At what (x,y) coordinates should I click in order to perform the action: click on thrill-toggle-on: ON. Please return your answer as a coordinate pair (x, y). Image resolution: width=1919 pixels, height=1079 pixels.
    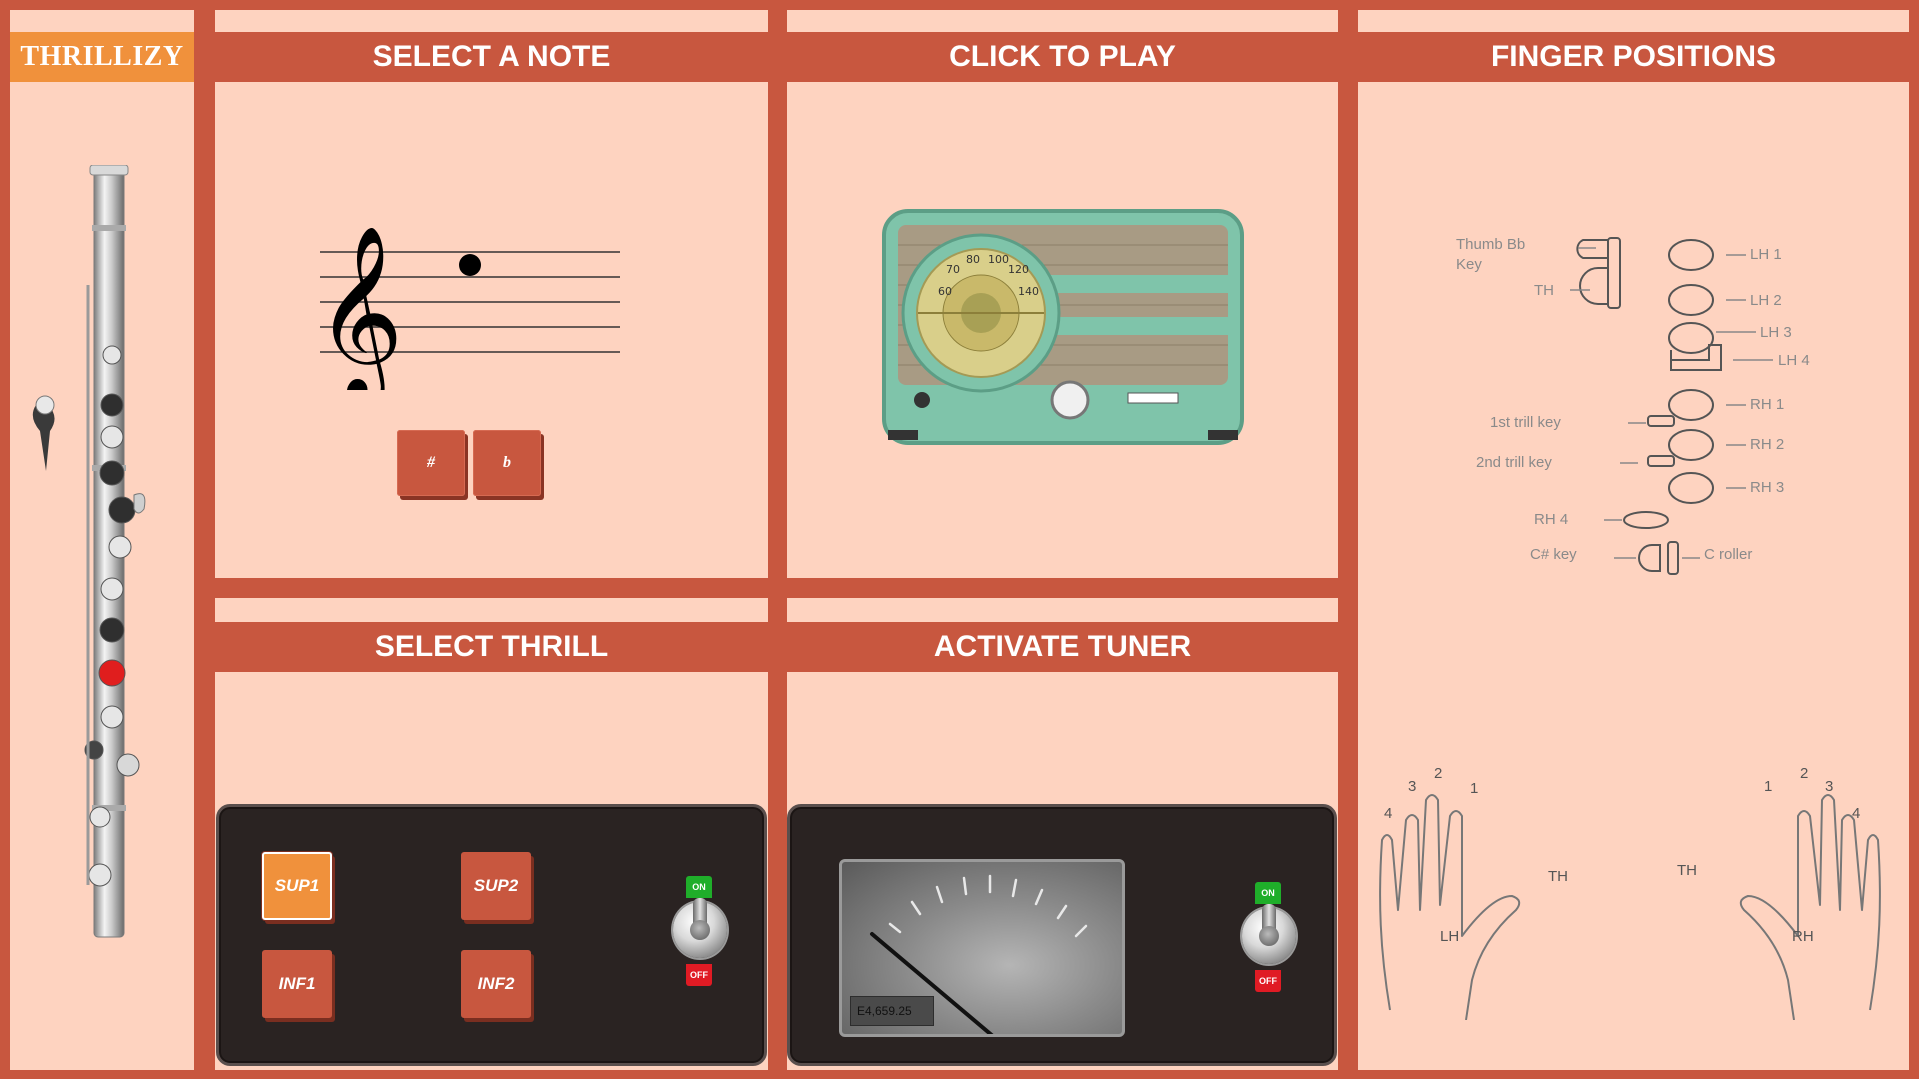
    Looking at the image, I should click on (699, 887).